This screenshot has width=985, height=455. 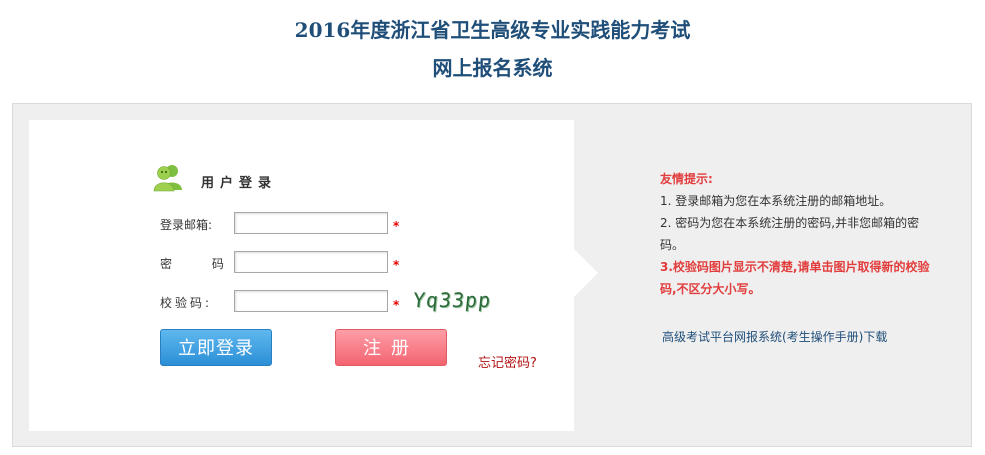 I want to click on user-group-icon, so click(x=167, y=178).